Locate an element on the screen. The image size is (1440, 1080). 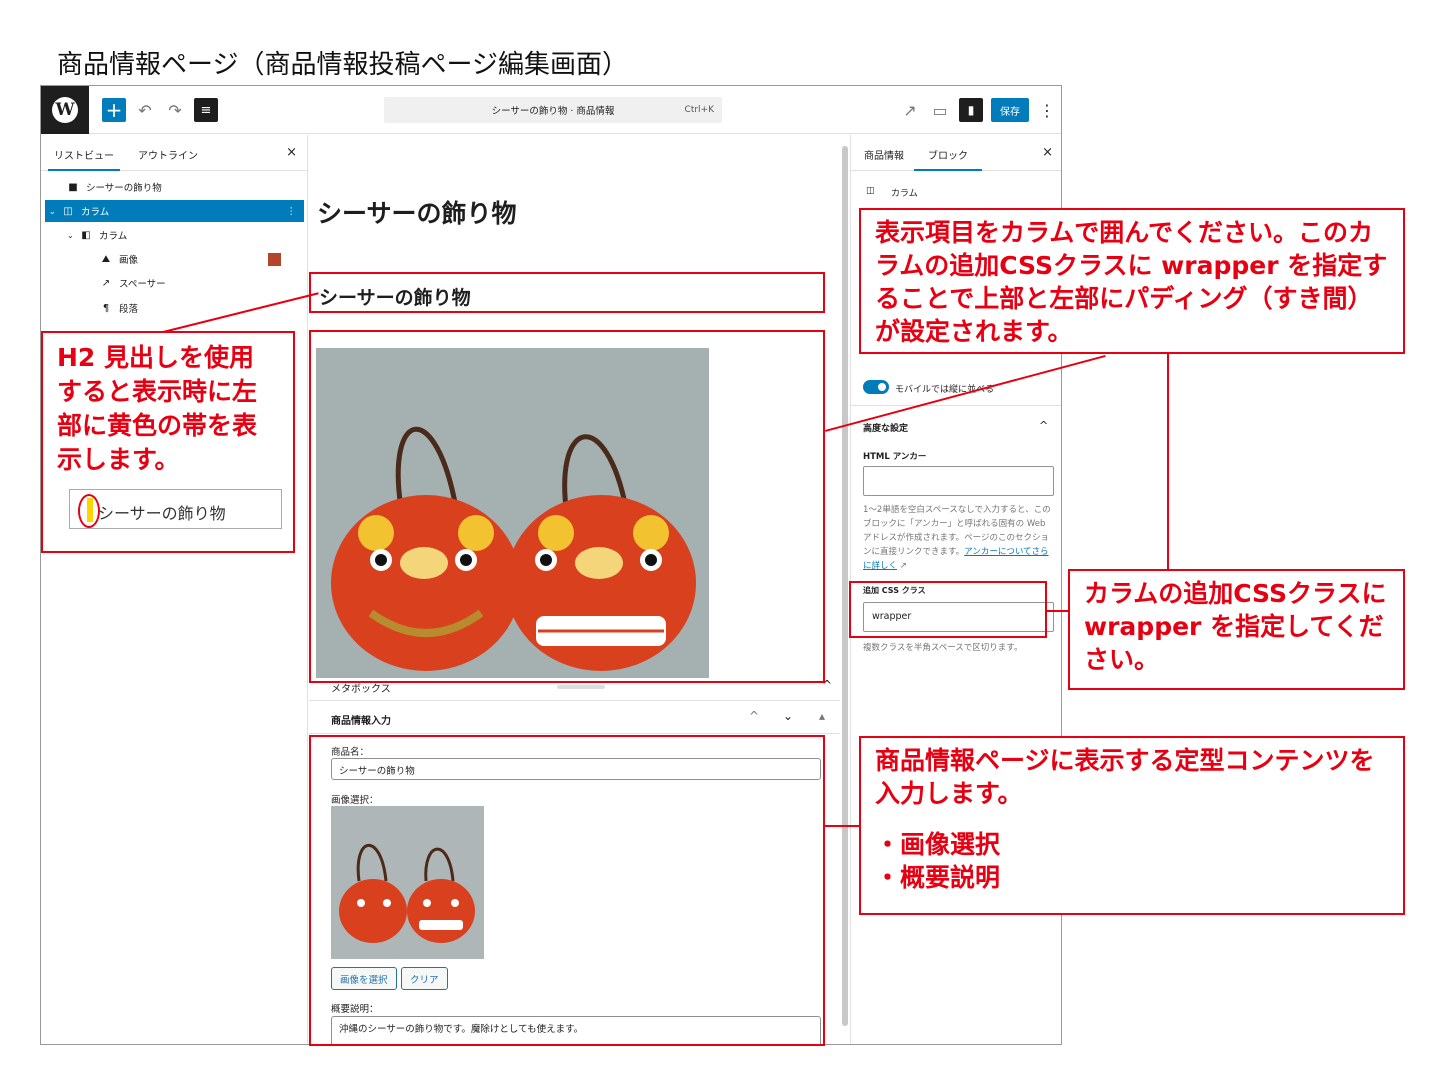
tab-list-view: リストビュー is located at coordinates (84, 159).